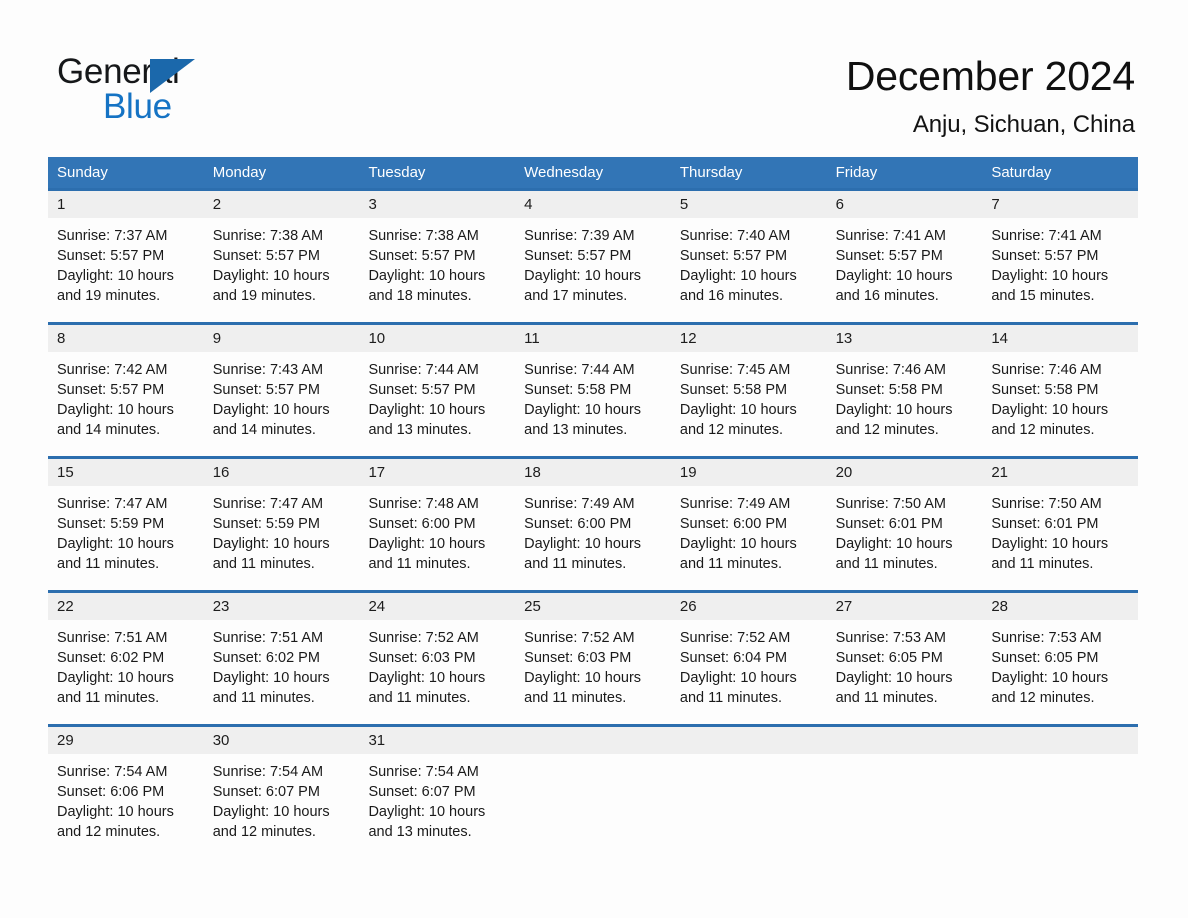  What do you see at coordinates (182, 89) in the screenshot?
I see `general-blue-logo: General Blue` at bounding box center [182, 89].